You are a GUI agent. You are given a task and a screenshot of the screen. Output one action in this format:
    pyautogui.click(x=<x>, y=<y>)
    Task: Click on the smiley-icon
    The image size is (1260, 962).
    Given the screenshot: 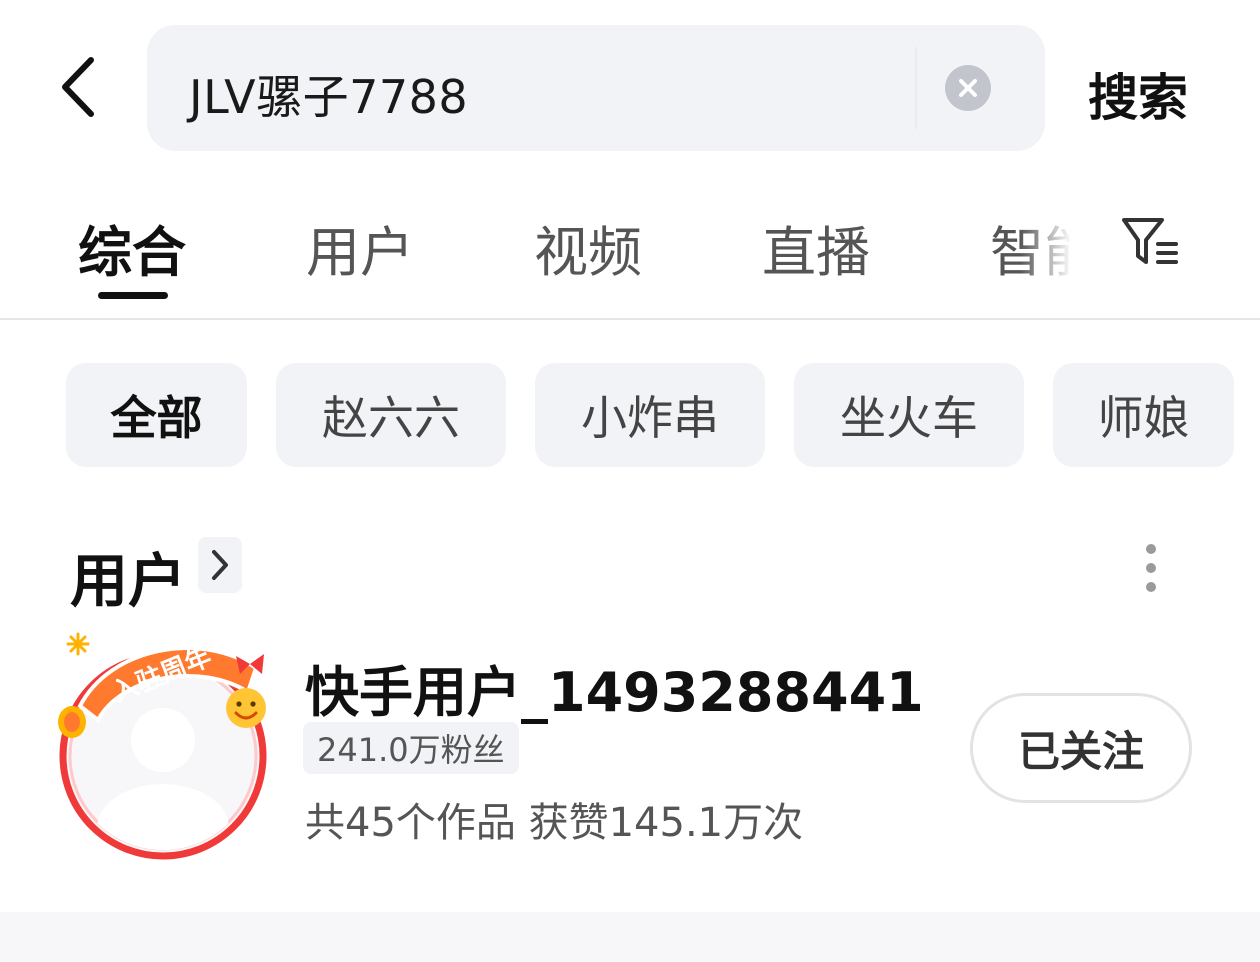 What is the action you would take?
    pyautogui.click(x=246, y=708)
    